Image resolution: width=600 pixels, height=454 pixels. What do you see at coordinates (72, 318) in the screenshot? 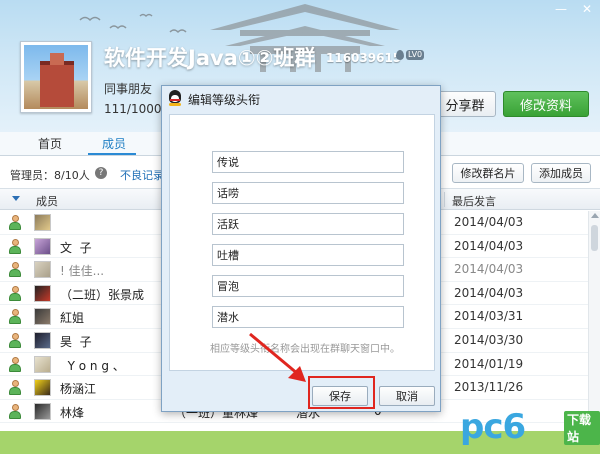
I see `member-nick: 紅姐` at bounding box center [72, 318].